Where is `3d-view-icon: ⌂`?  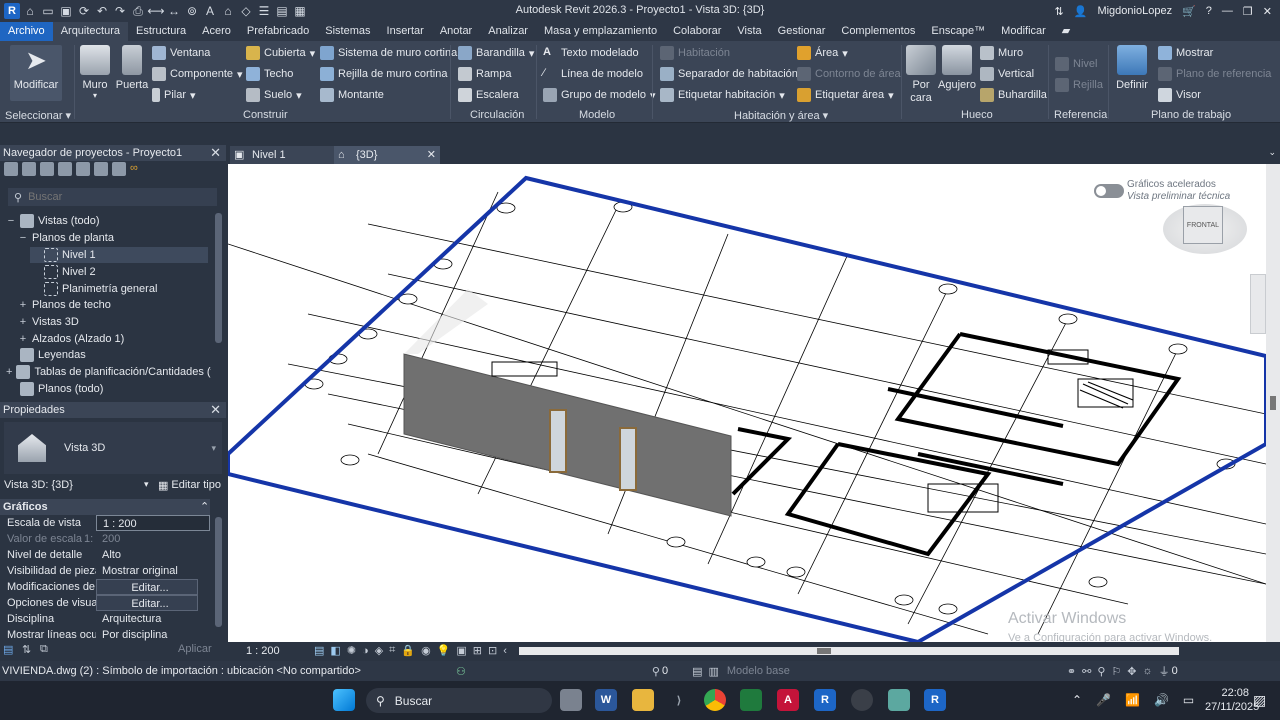
3d-view-icon: ⌂ is located at coordinates (228, 11).